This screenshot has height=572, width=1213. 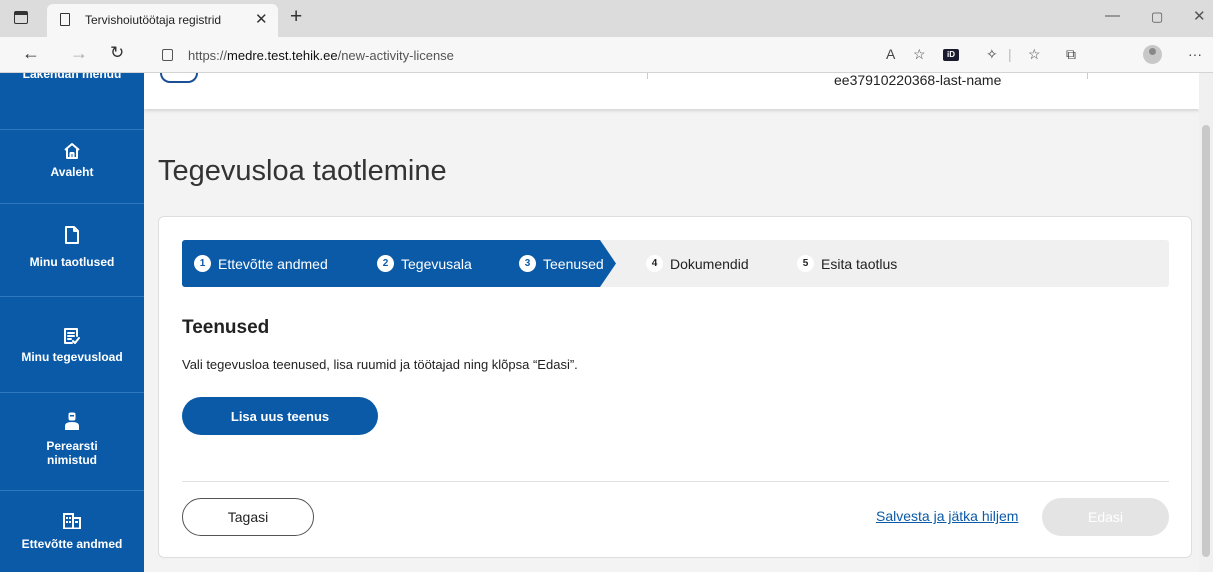 What do you see at coordinates (72, 345) in the screenshot?
I see `sidebar-item-my-licenses: Minu tegevusload` at bounding box center [72, 345].